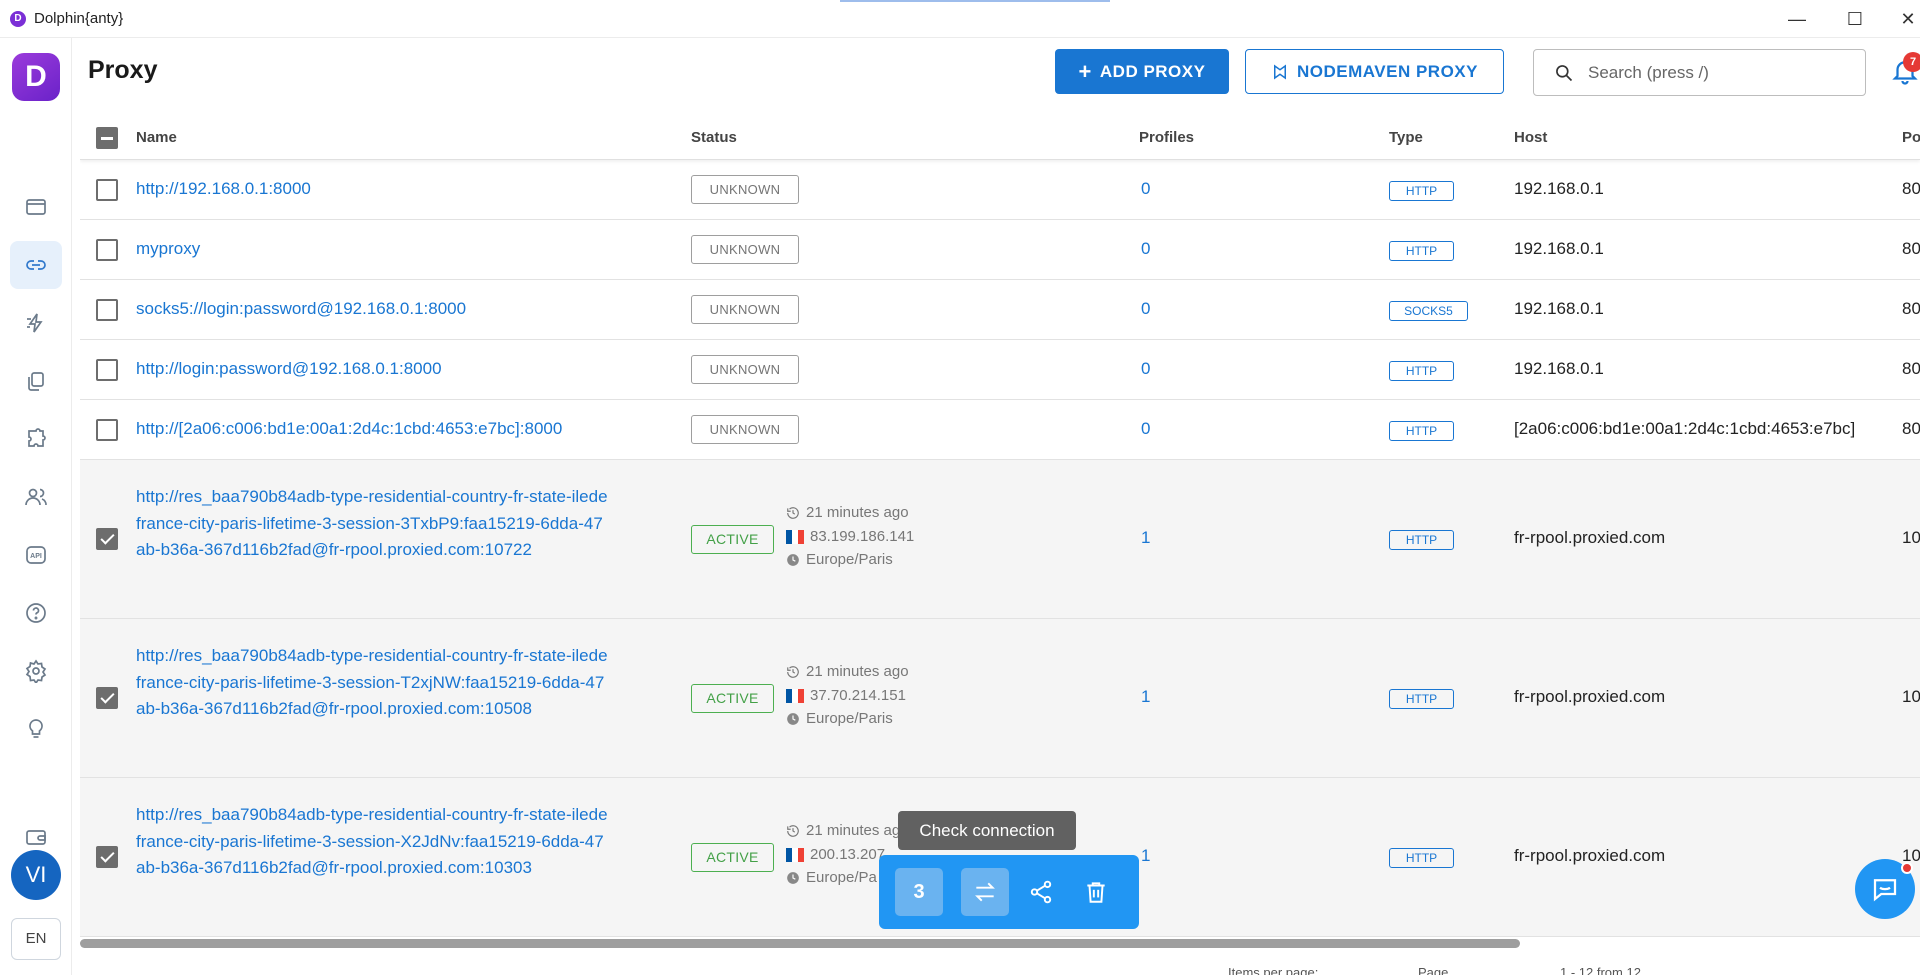 The width and height of the screenshot is (1920, 975). I want to click on host-value: 192.168.0.1, so click(1559, 248).